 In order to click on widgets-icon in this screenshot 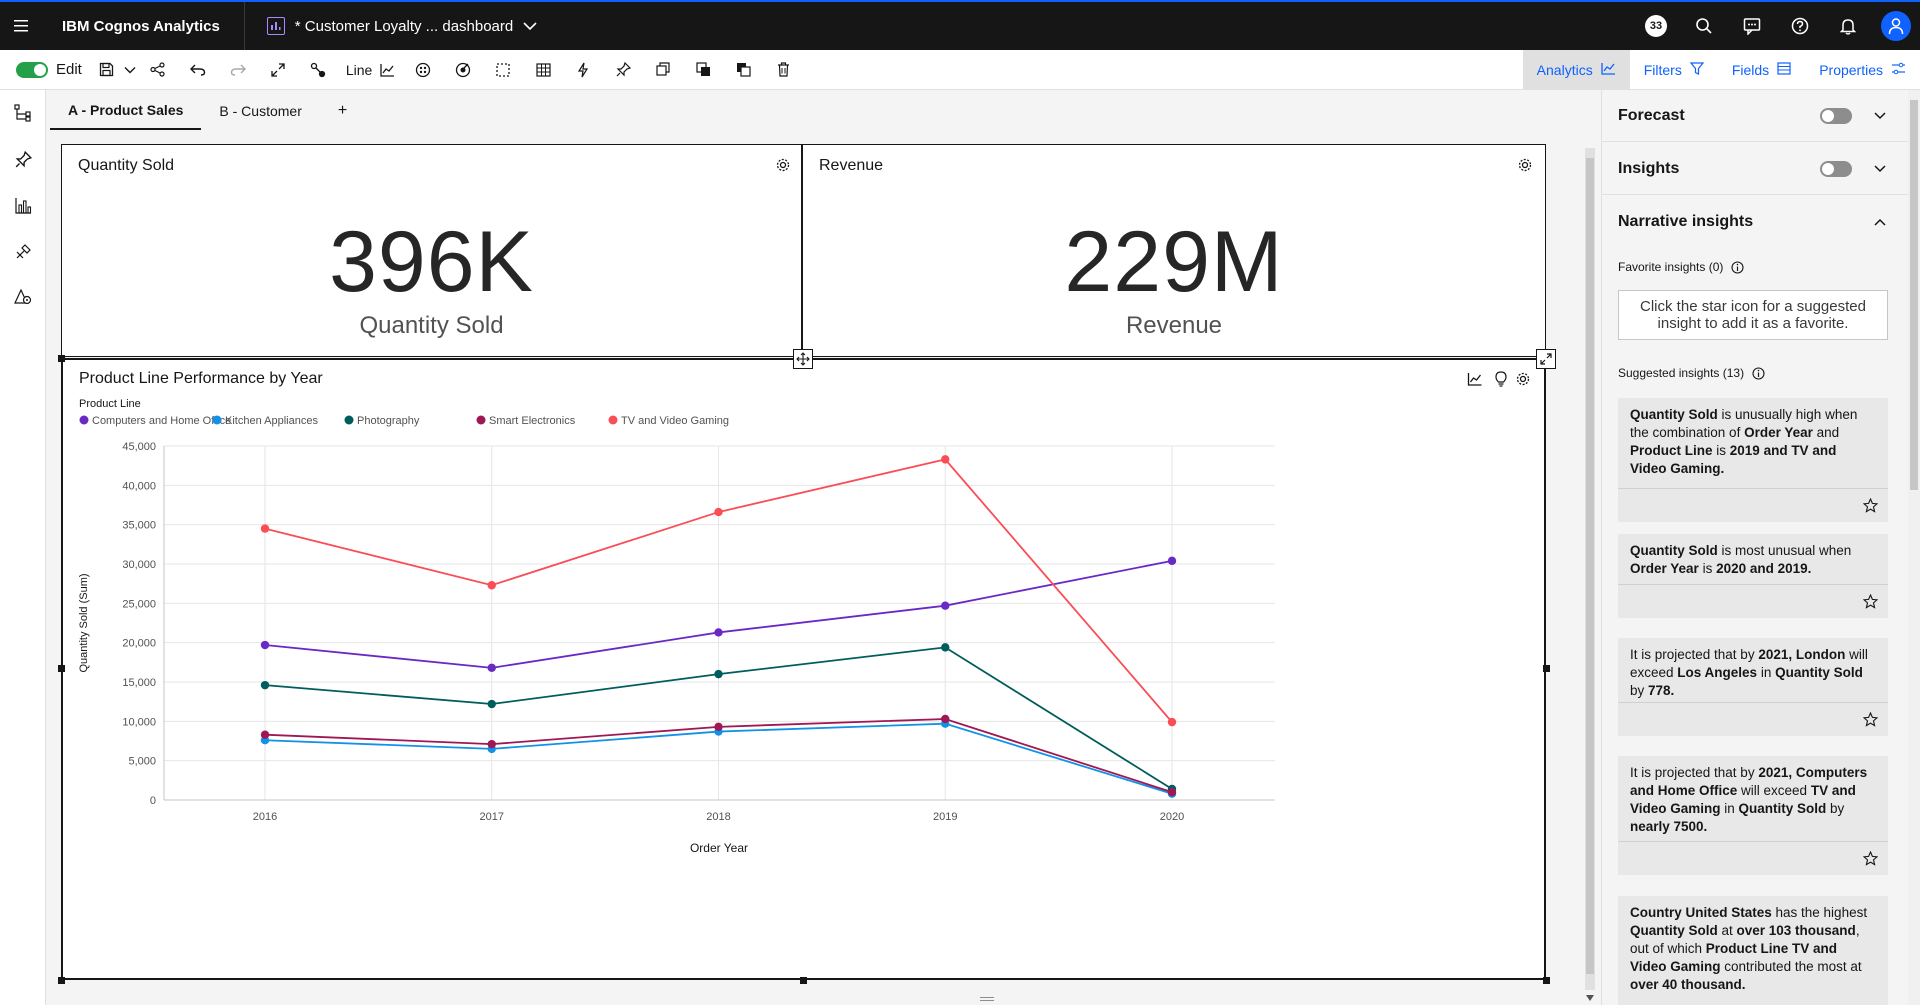, I will do `click(23, 251)`.